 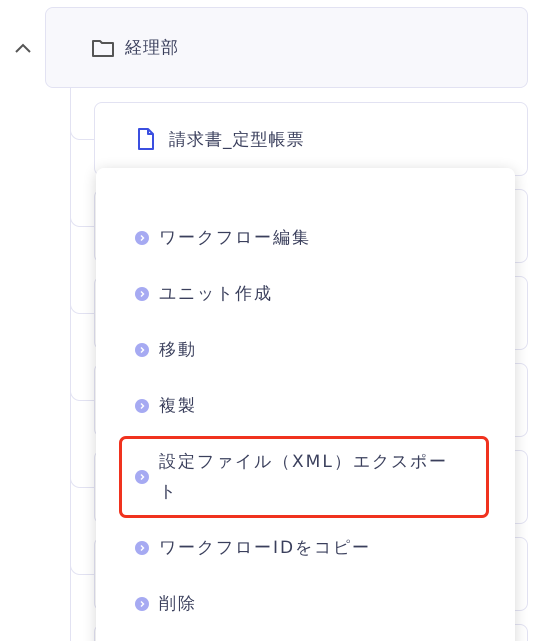 I want to click on menu-item: ユニット作成, so click(x=304, y=294).